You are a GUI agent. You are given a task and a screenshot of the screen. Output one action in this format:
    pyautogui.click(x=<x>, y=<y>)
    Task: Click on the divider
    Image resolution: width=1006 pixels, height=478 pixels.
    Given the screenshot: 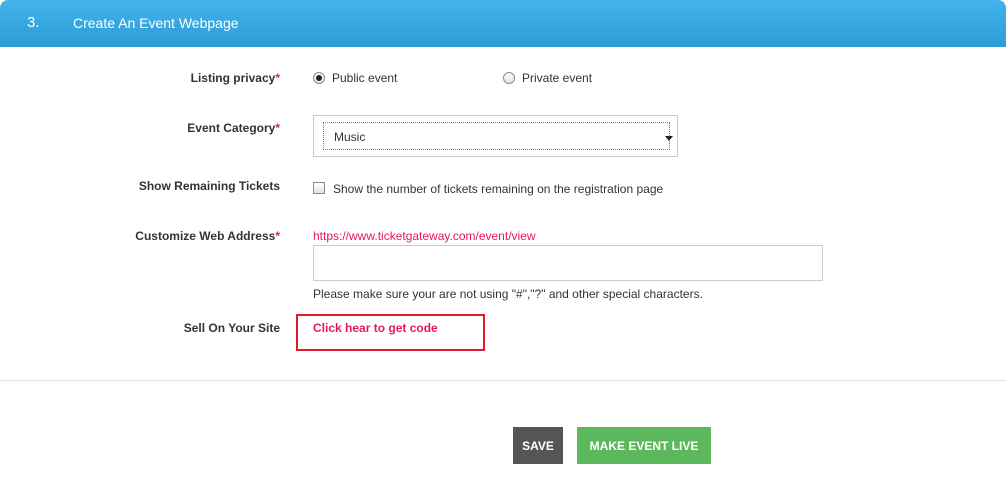 What is the action you would take?
    pyautogui.click(x=503, y=380)
    